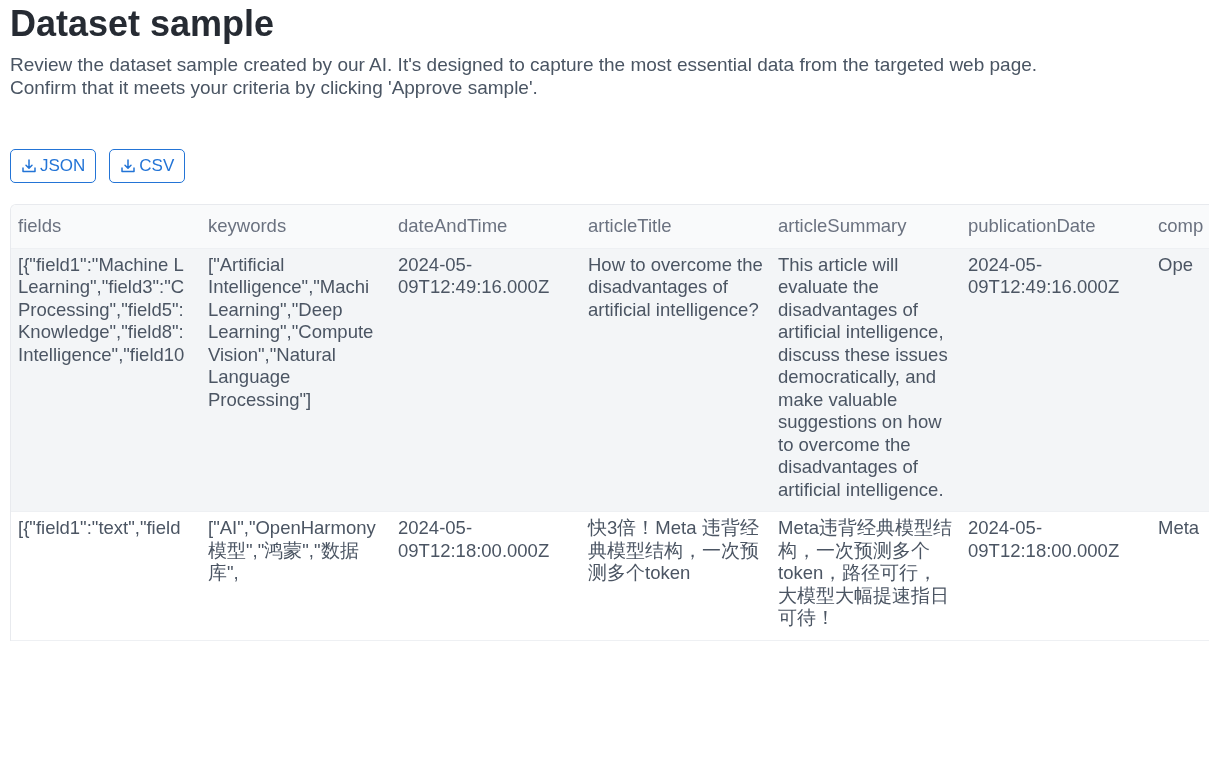 This screenshot has width=1209, height=766. What do you see at coordinates (1181, 226) in the screenshot?
I see `column-header: comp` at bounding box center [1181, 226].